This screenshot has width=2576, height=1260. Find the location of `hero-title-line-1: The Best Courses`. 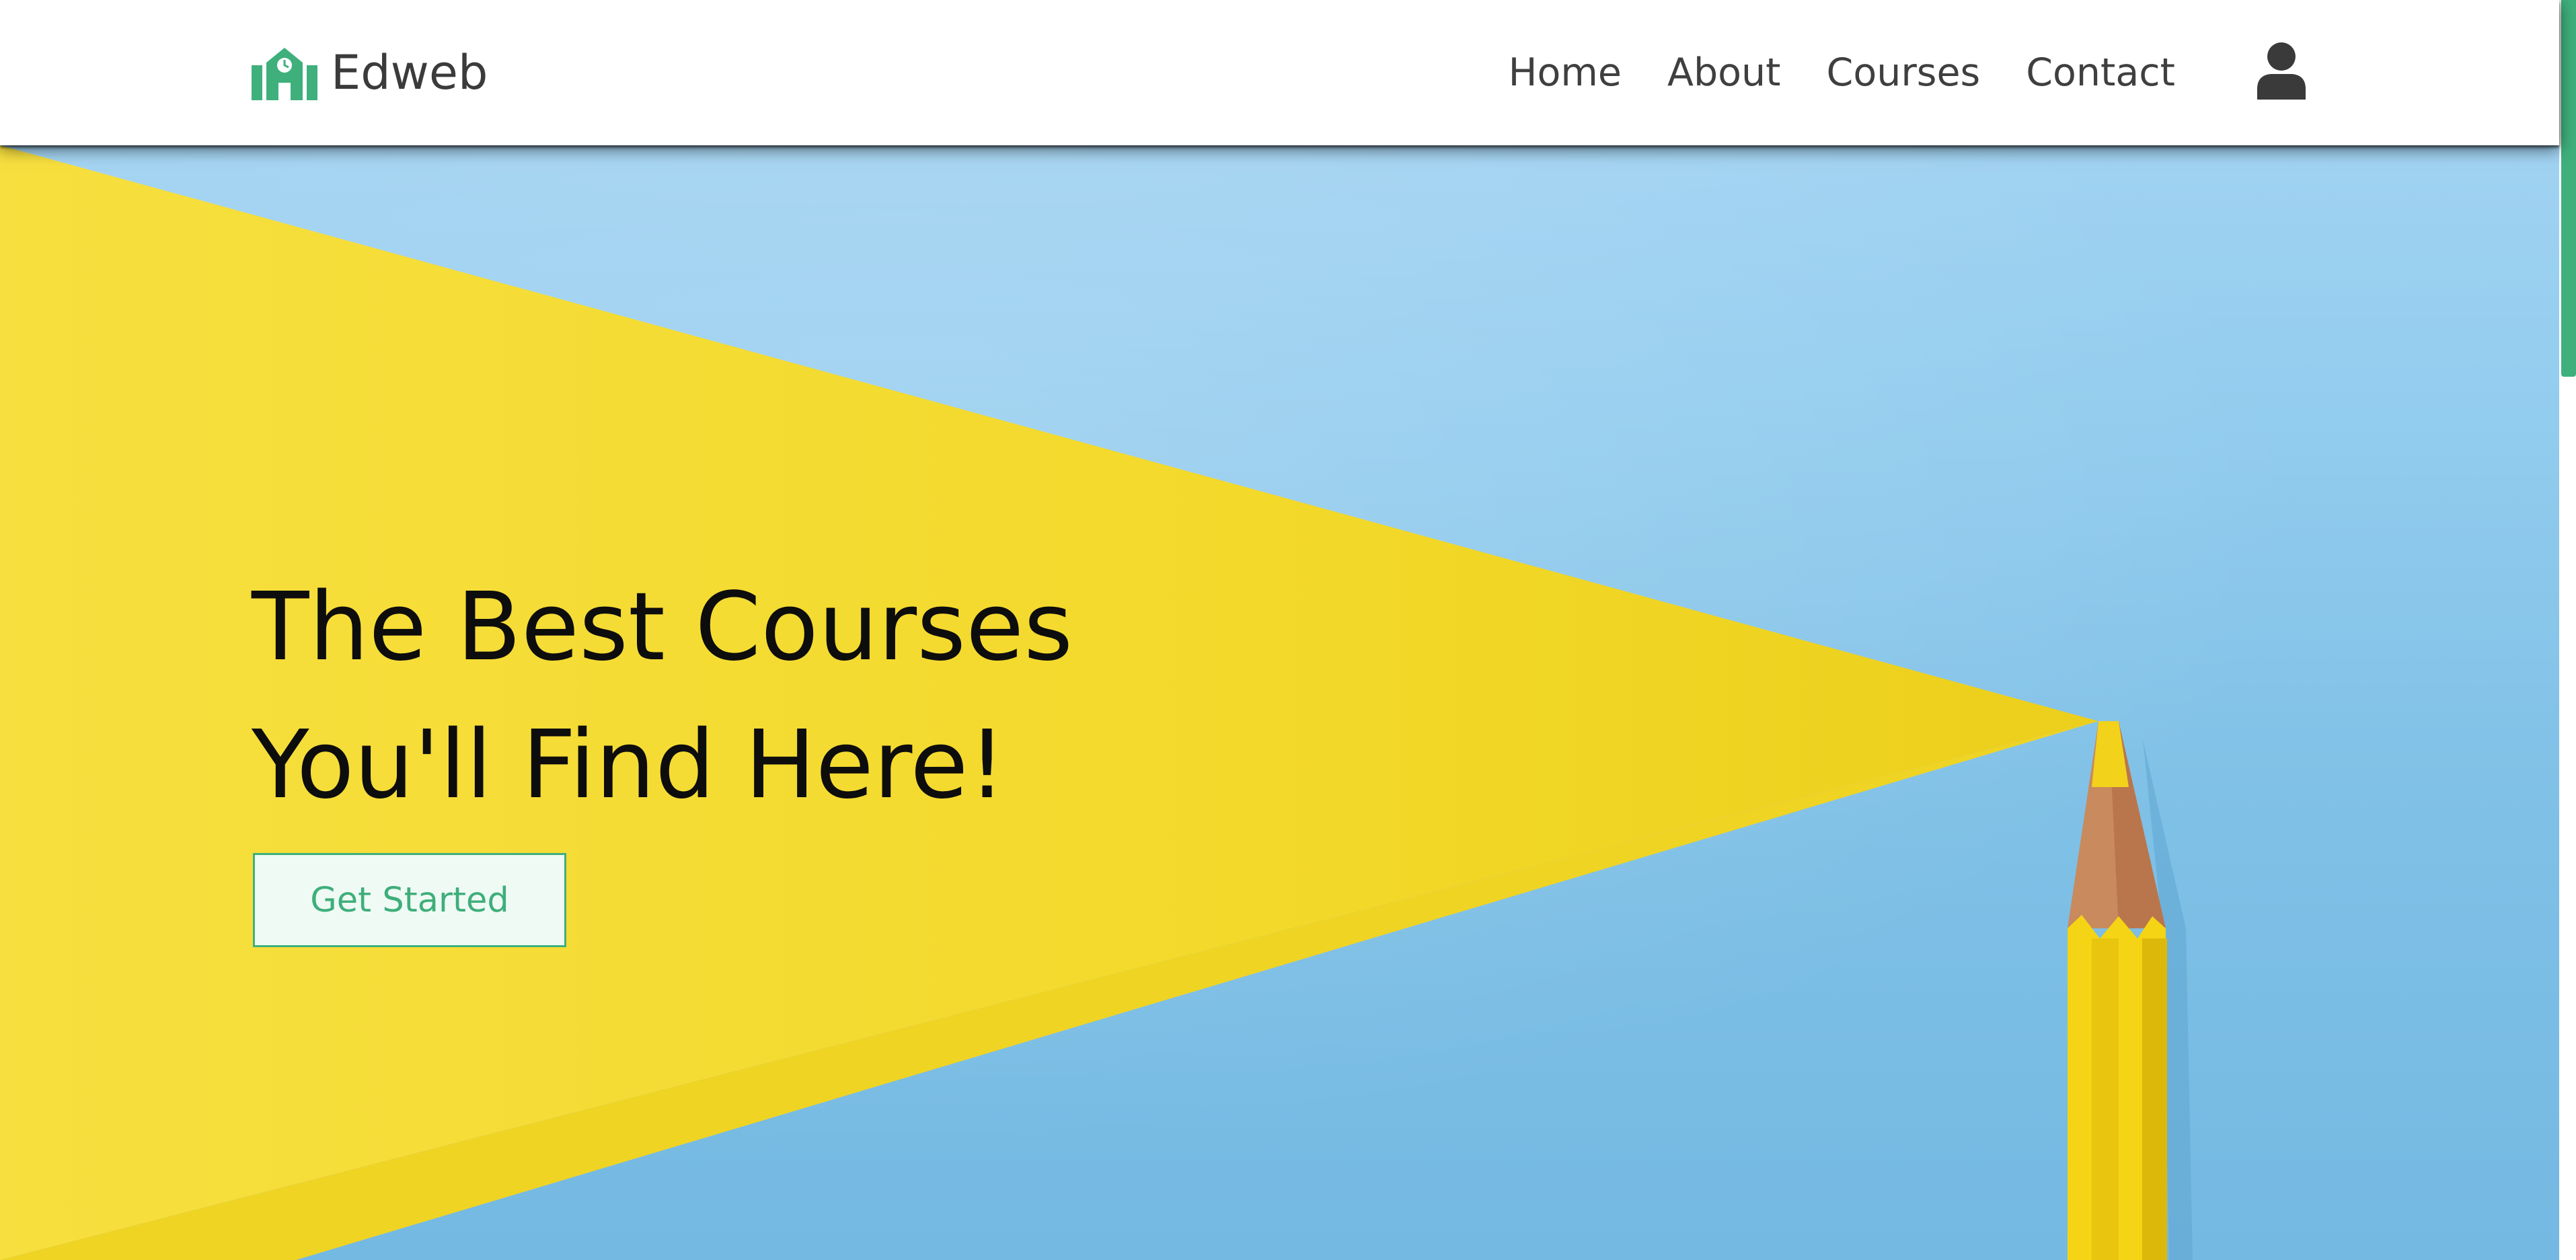

hero-title-line-1: The Best Courses is located at coordinates (662, 627).